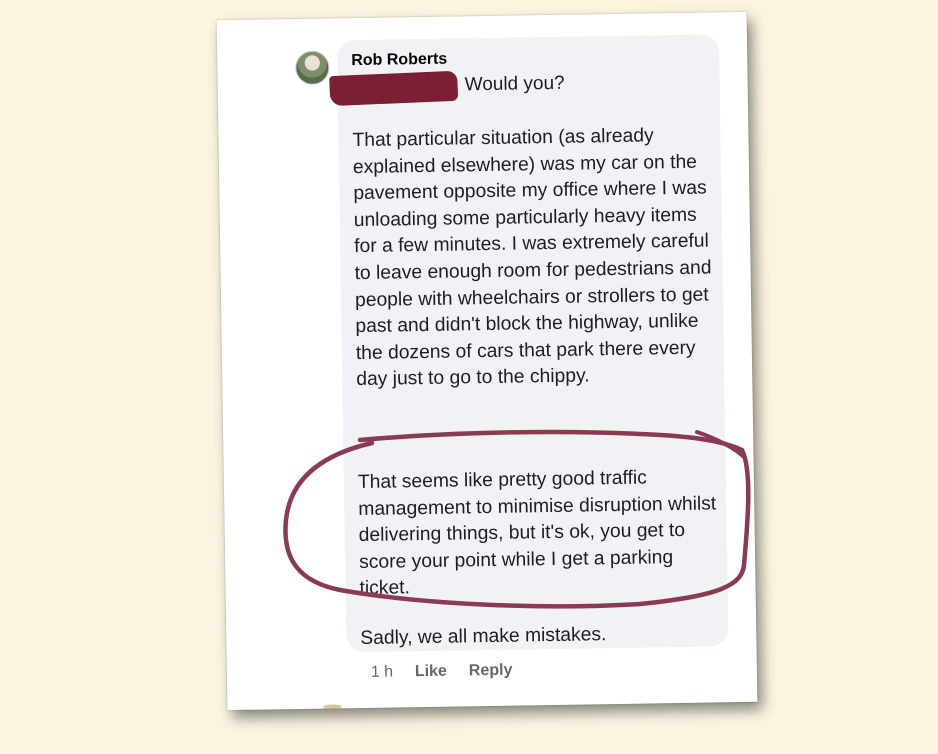 Image resolution: width=938 pixels, height=754 pixels. I want to click on comment-actions: 1 h Like Reply, so click(442, 672).